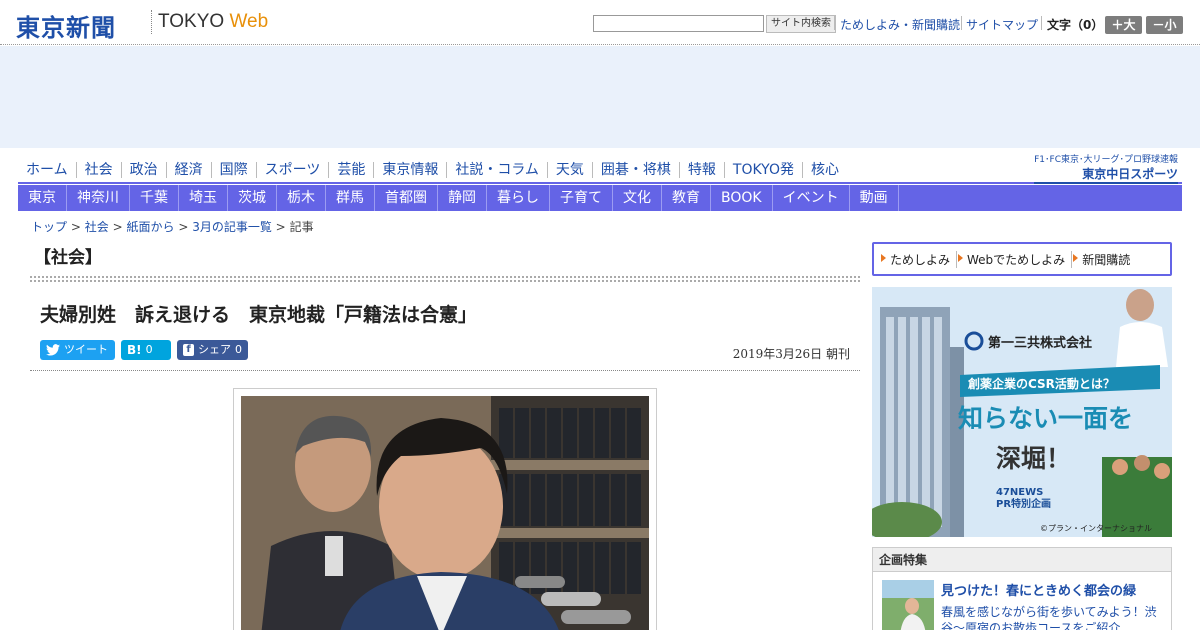  I want to click on hatena-bookmark-icon: B!, so click(134, 350).